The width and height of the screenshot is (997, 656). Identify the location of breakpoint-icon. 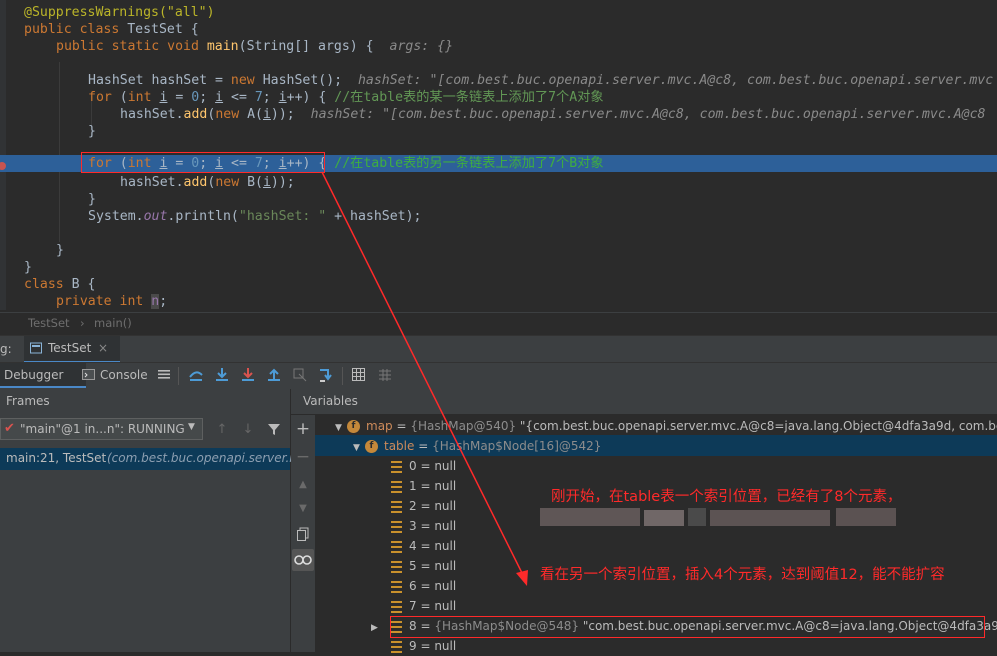
(5, 163).